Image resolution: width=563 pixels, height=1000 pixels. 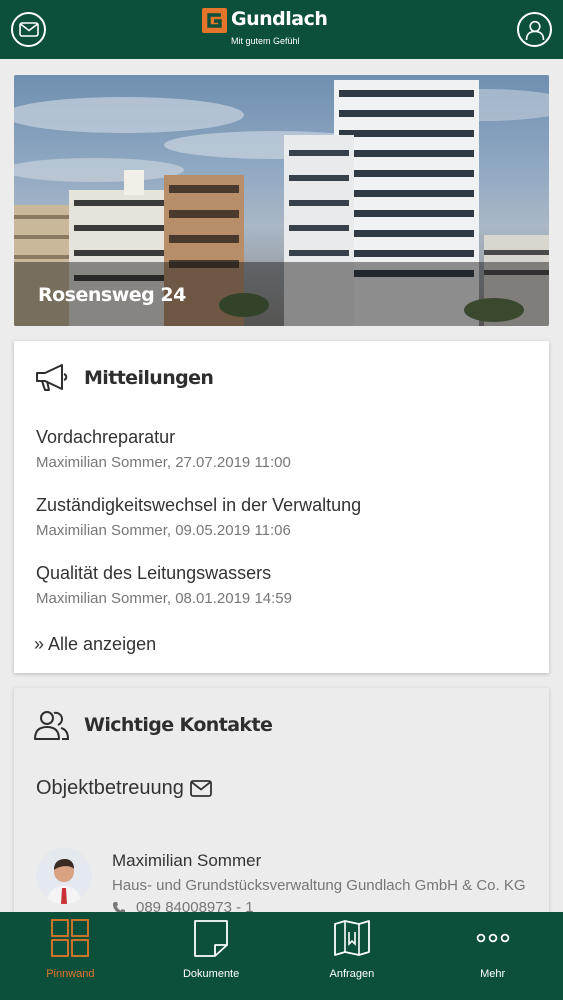 What do you see at coordinates (164, 598) in the screenshot?
I see `news-item-meta: Maximilian Sommer, 08.01.2019 14:59` at bounding box center [164, 598].